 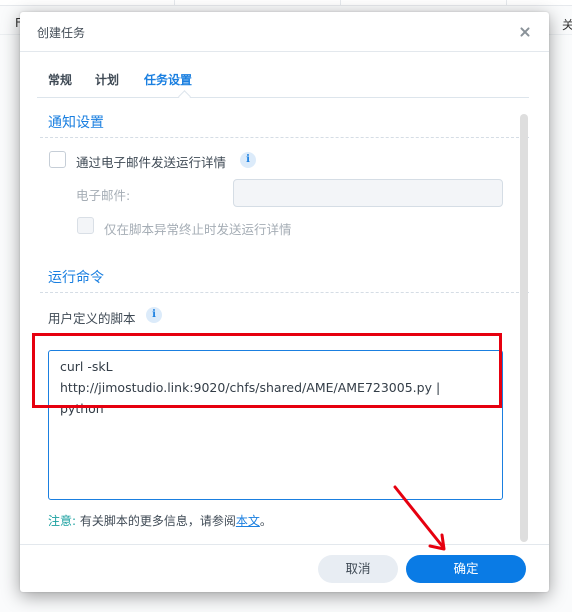 What do you see at coordinates (265, 521) in the screenshot?
I see `note-suffix: 。` at bounding box center [265, 521].